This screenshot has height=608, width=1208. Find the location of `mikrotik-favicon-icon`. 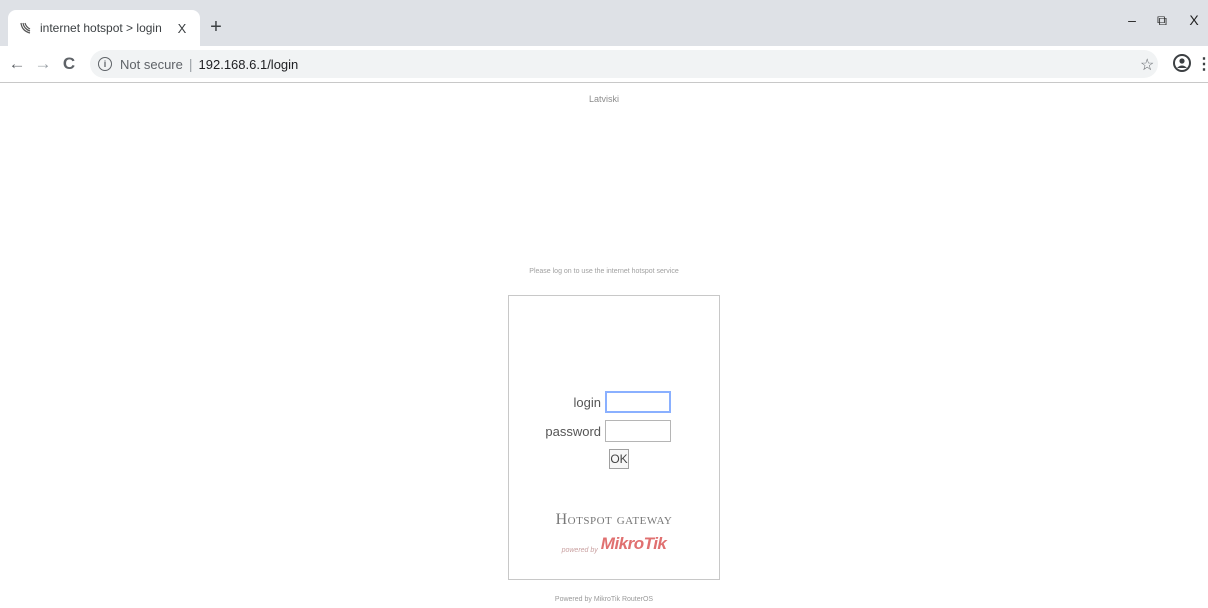

mikrotik-favicon-icon is located at coordinates (26, 28).